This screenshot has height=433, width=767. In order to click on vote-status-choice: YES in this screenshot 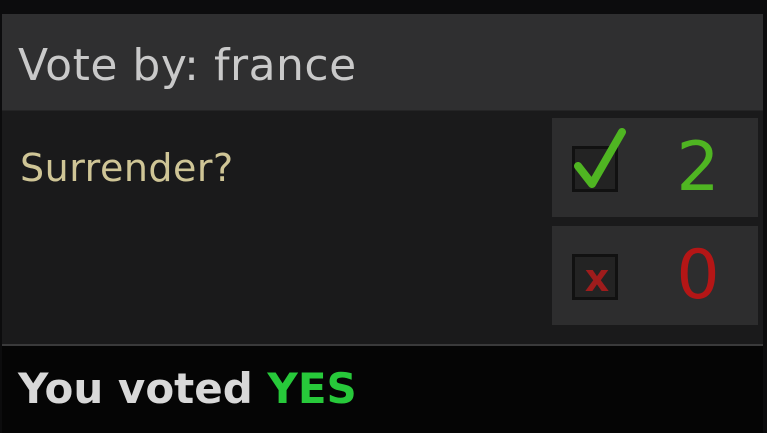, I will do `click(312, 388)`.